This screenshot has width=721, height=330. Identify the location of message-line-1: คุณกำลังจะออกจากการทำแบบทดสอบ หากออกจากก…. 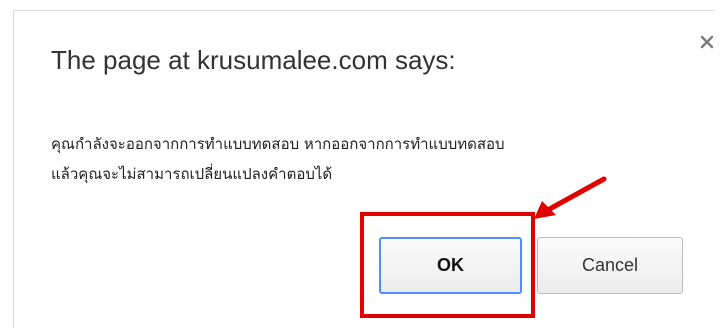
(278, 144).